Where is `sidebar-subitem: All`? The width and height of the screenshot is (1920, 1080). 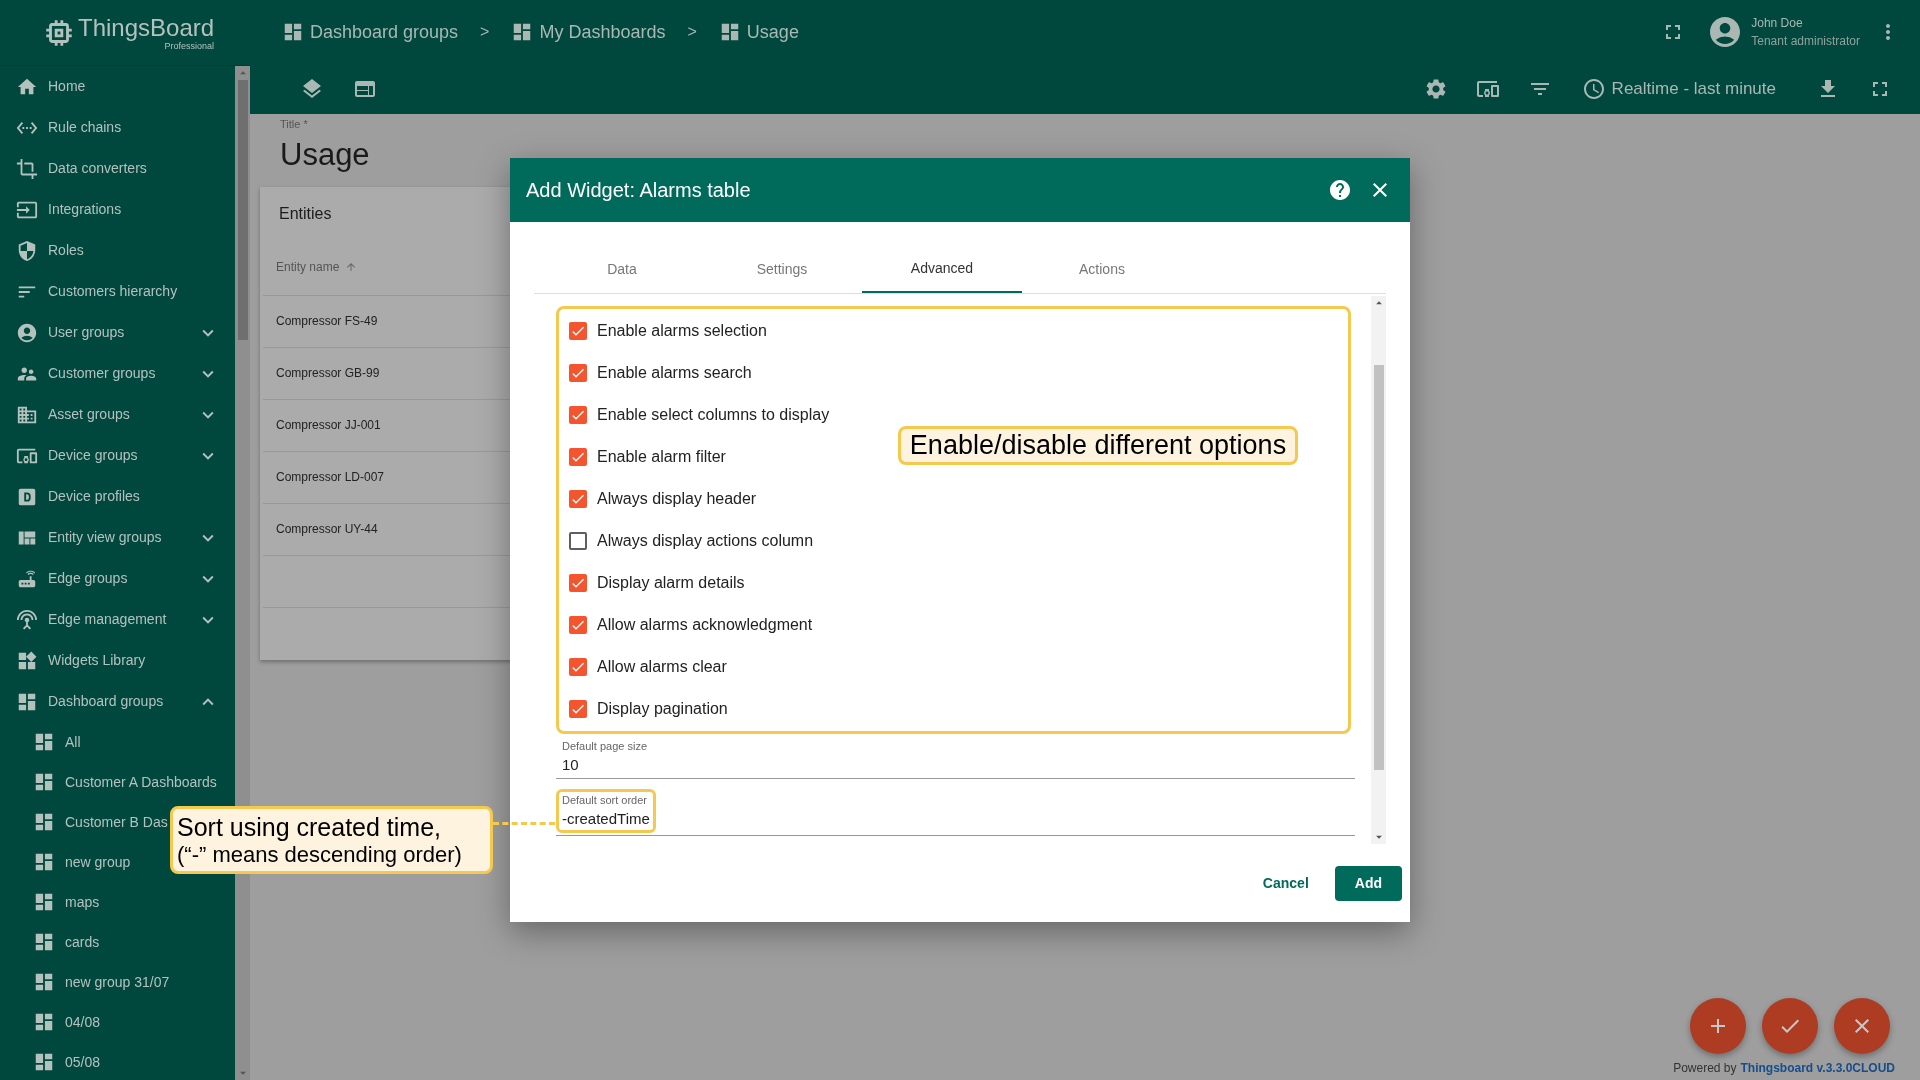 sidebar-subitem: All is located at coordinates (40, 742).